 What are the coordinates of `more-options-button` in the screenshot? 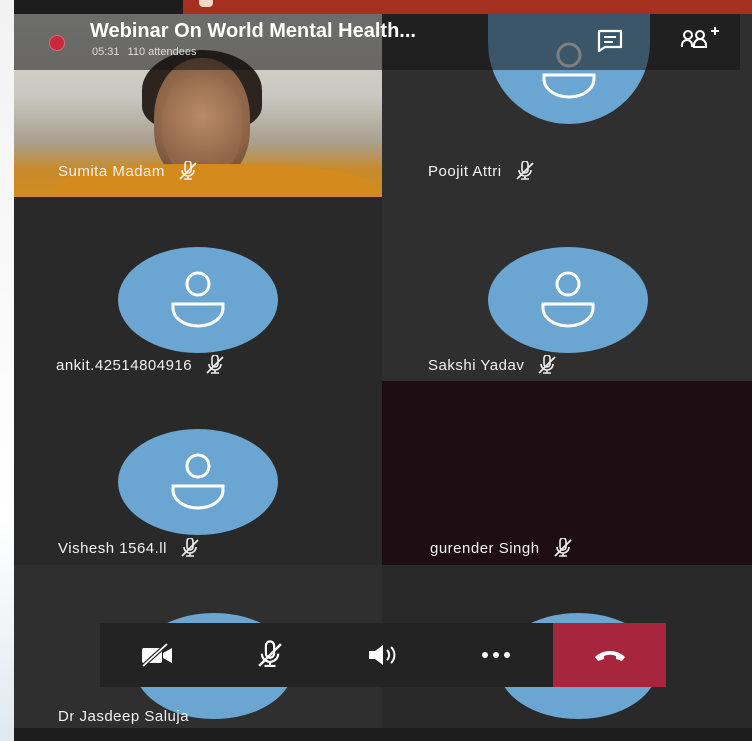 It's located at (495, 655).